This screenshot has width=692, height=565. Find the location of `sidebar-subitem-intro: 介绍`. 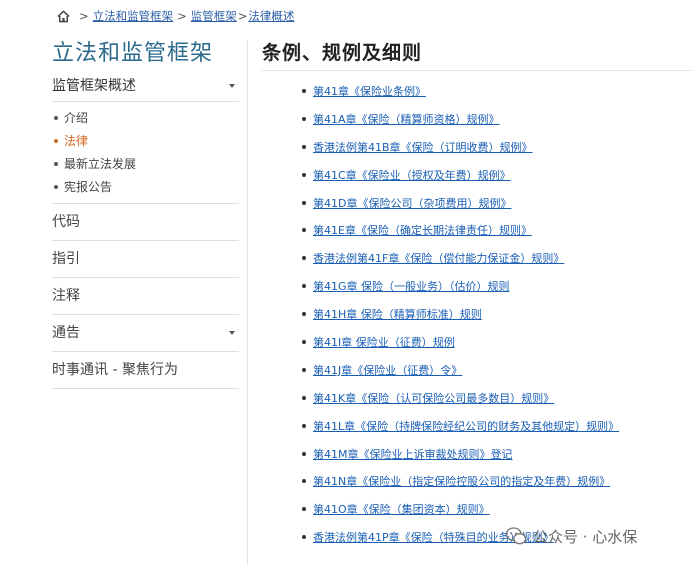

sidebar-subitem-intro: 介绍 is located at coordinates (145, 118).